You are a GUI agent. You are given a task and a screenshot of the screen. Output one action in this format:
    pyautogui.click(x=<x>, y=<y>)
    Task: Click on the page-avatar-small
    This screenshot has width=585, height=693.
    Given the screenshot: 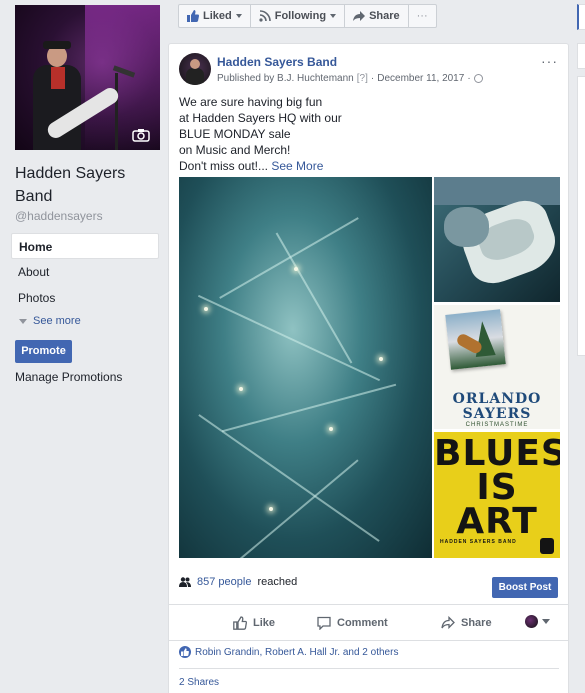 What is the action you would take?
    pyautogui.click(x=531, y=621)
    